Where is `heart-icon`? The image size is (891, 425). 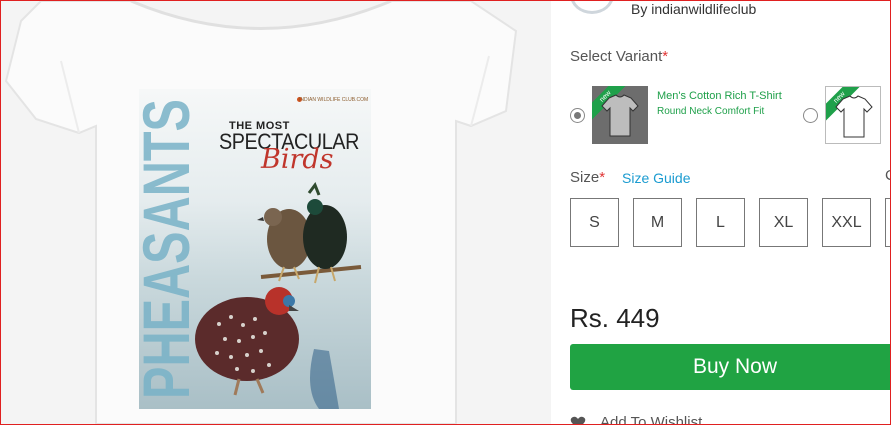
heart-icon is located at coordinates (578, 420).